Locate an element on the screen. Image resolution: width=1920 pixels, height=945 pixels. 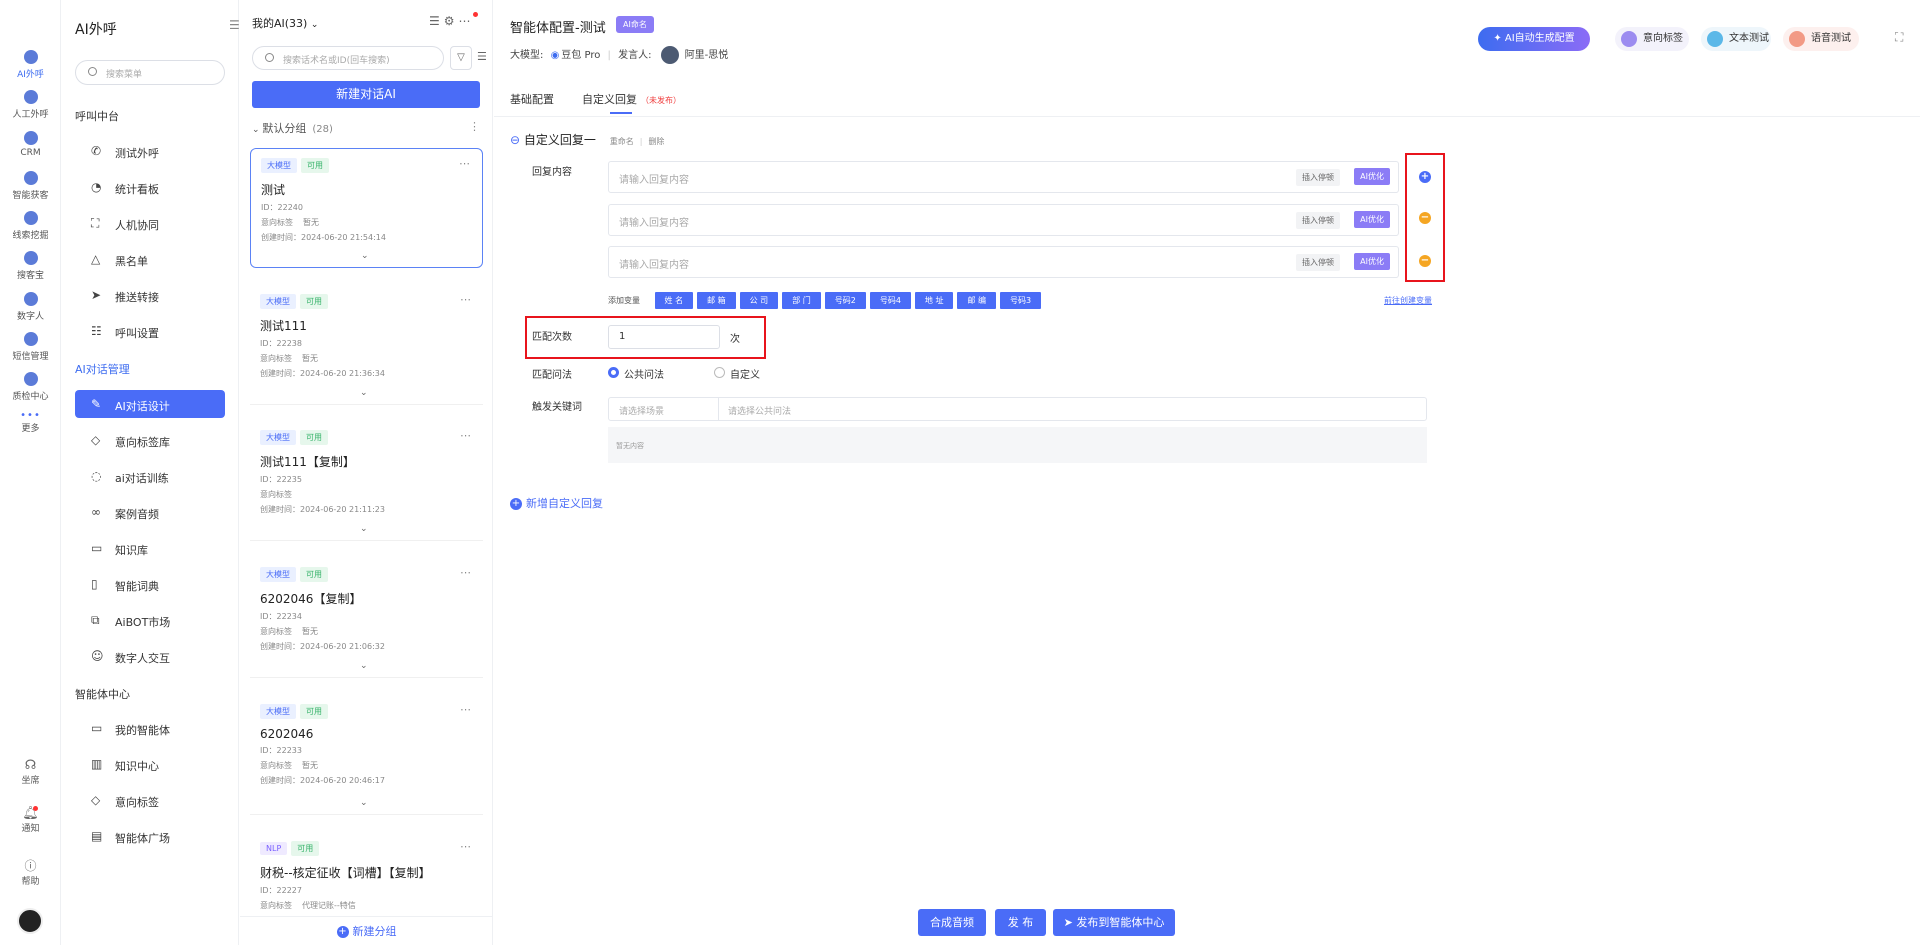
rail-item-seat: ☊ 坐席 is located at coordinates (30, 772).